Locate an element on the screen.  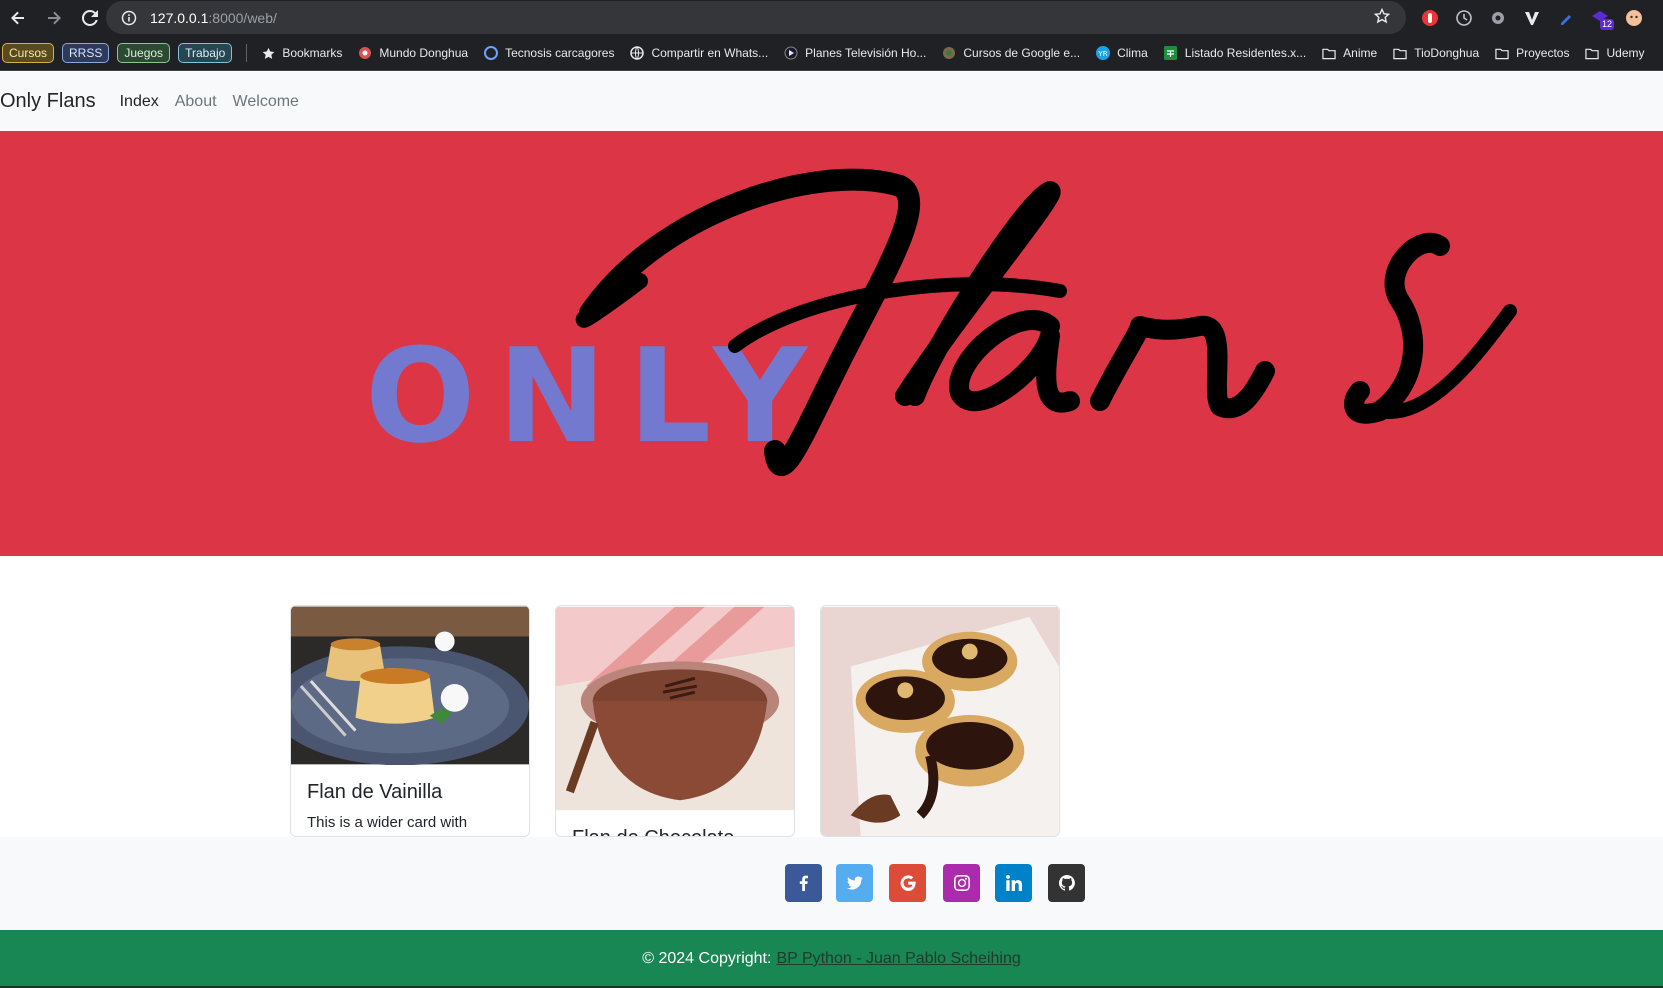
social-footer is located at coordinates (831, 883).